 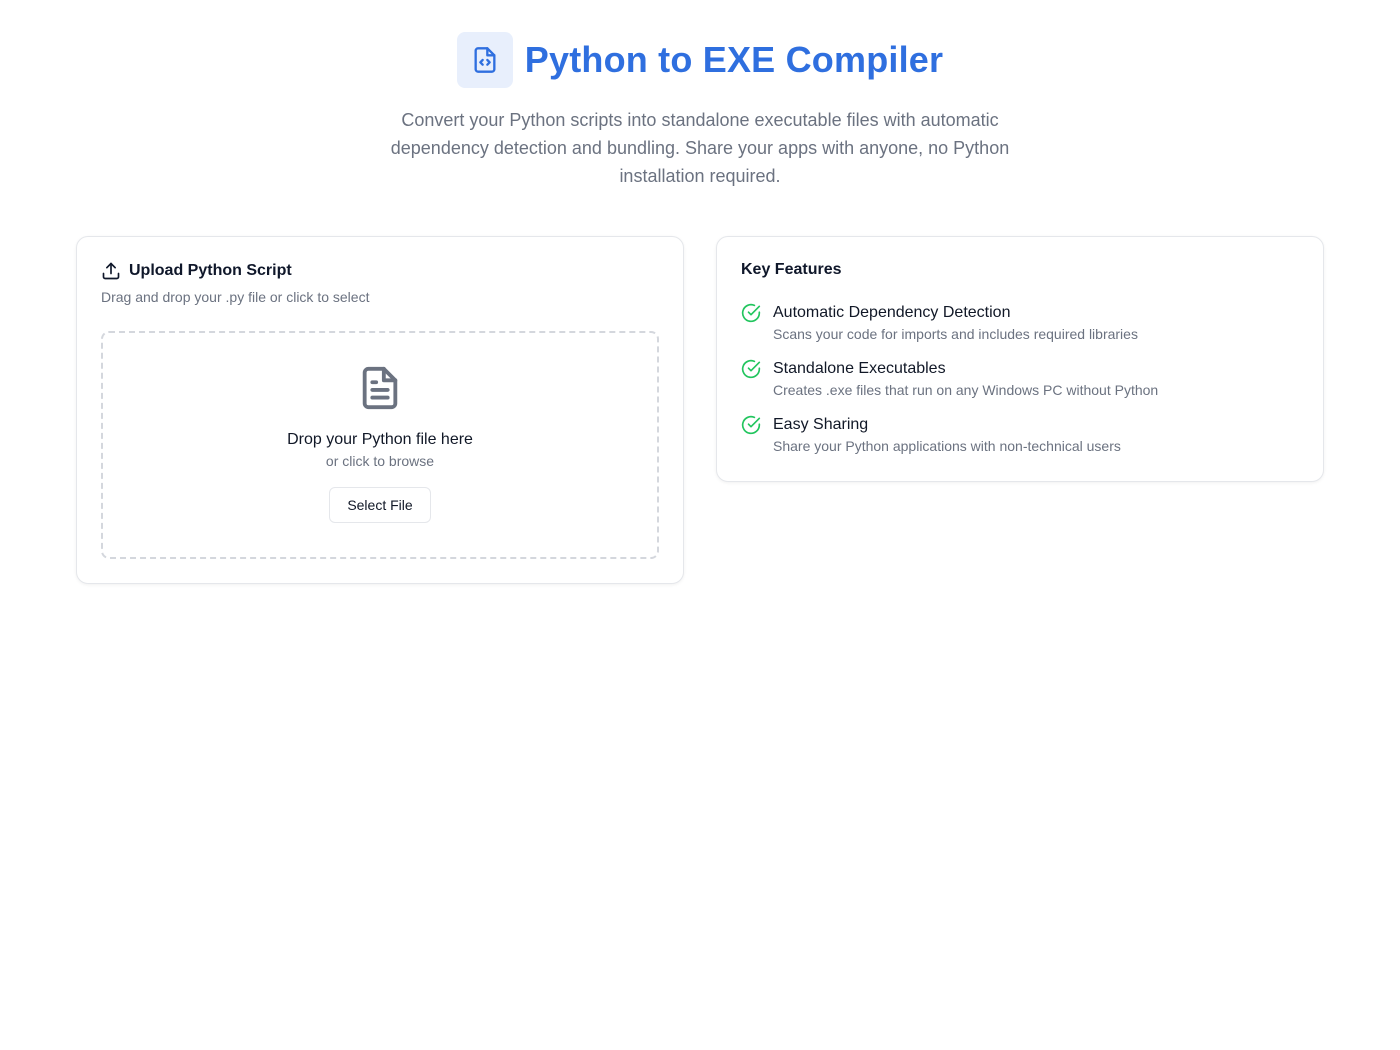 I want to click on upload-card-title: Upload Python Script, so click(x=210, y=270).